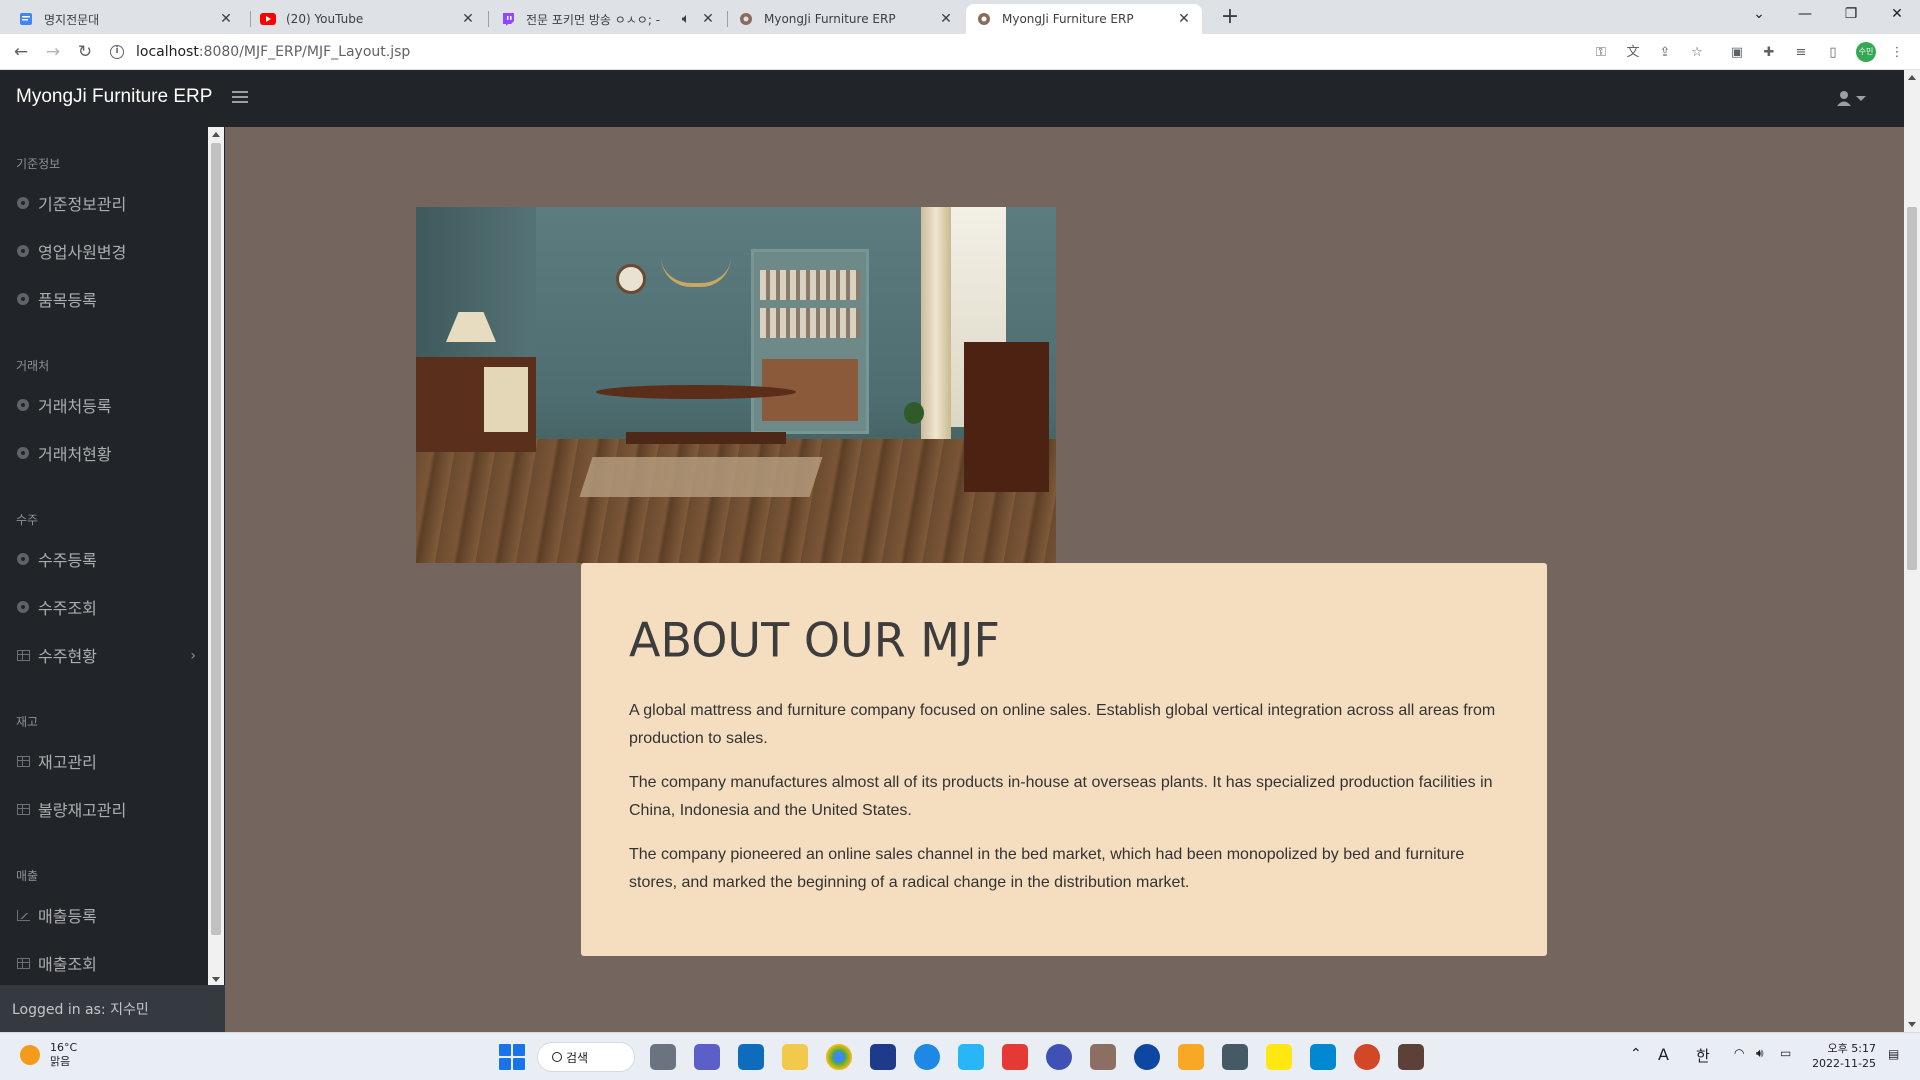 Image resolution: width=1920 pixels, height=1080 pixels. I want to click on taskbar-search: 검색, so click(586, 1057).